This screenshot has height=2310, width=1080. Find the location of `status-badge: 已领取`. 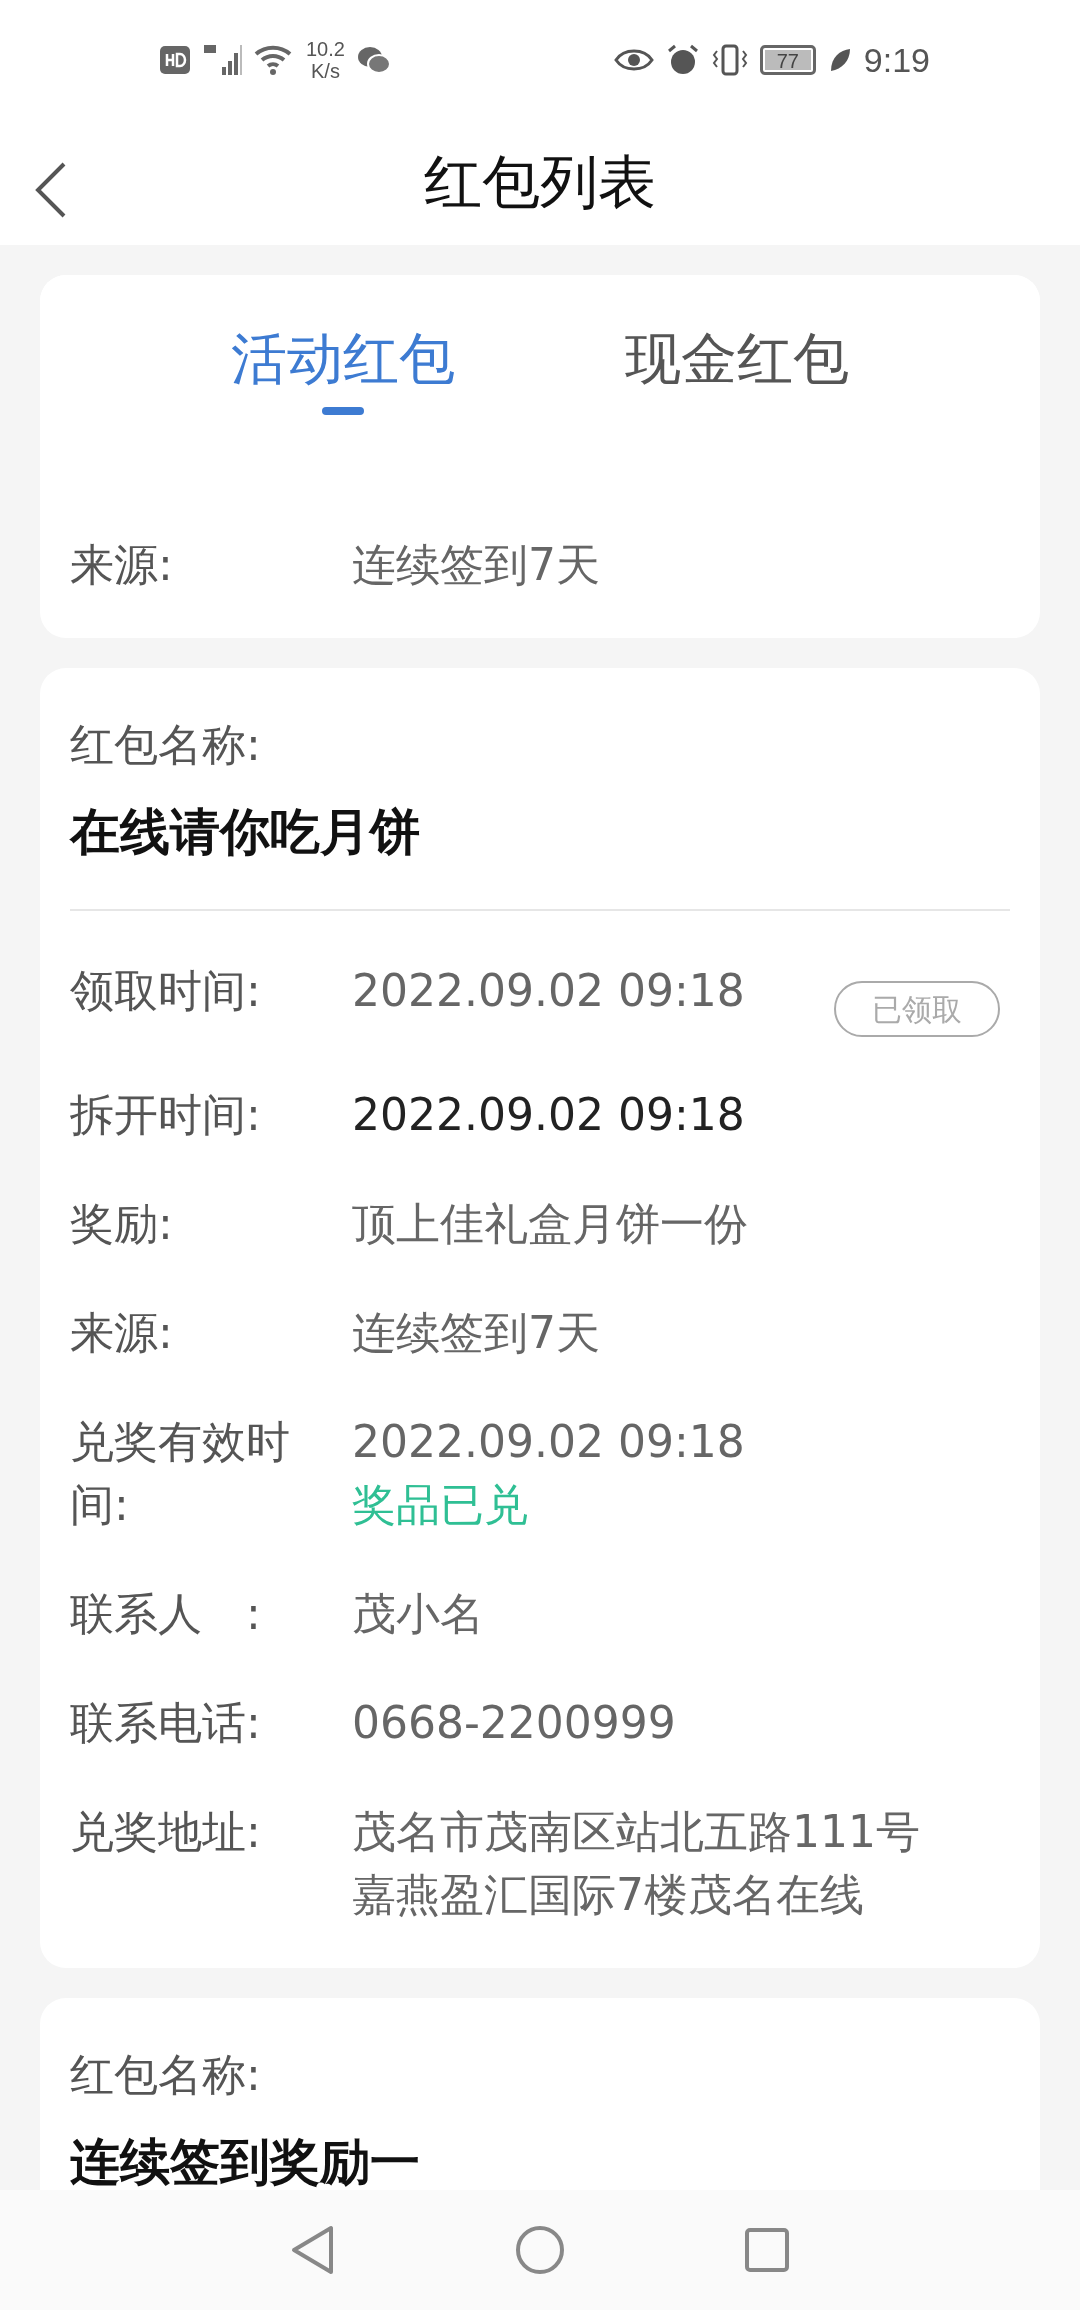

status-badge: 已领取 is located at coordinates (917, 1009).